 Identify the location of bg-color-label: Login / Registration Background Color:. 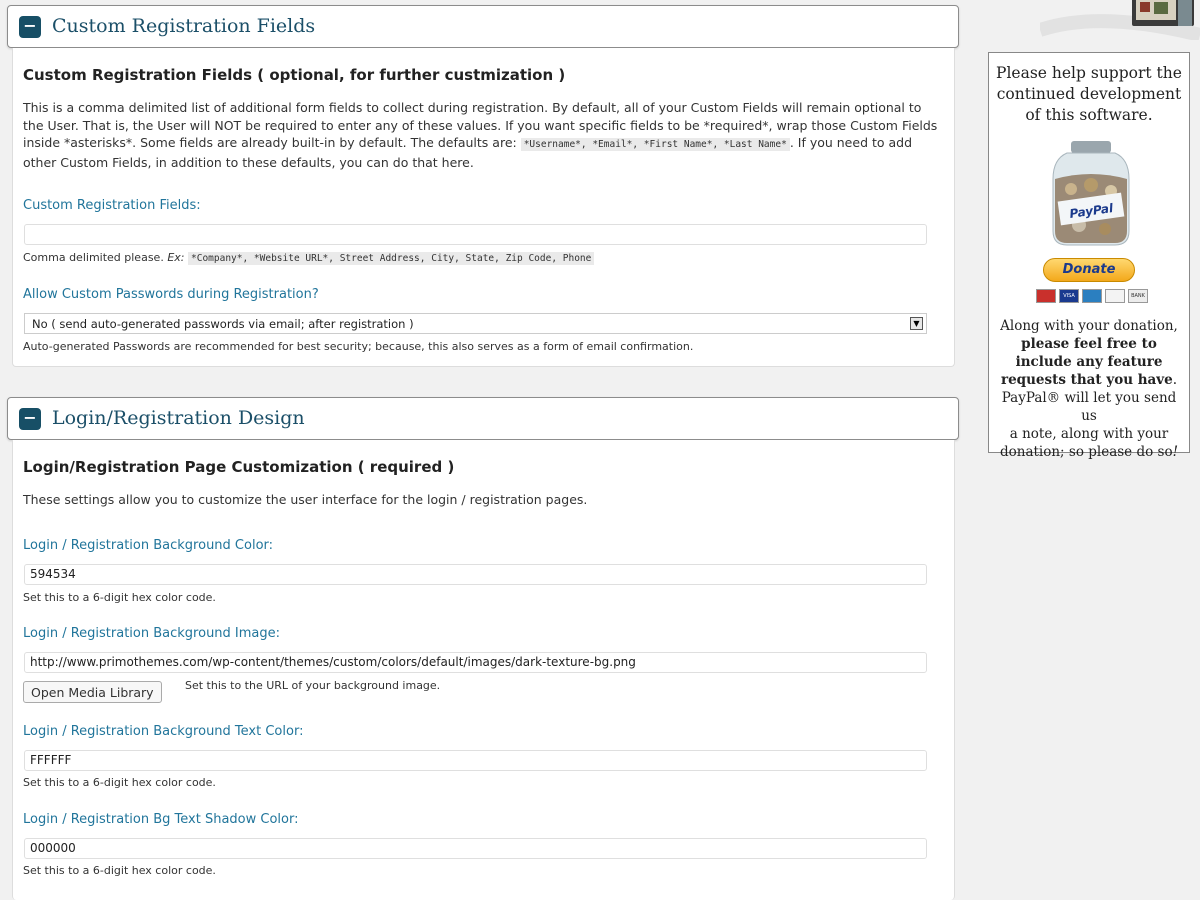
(148, 545).